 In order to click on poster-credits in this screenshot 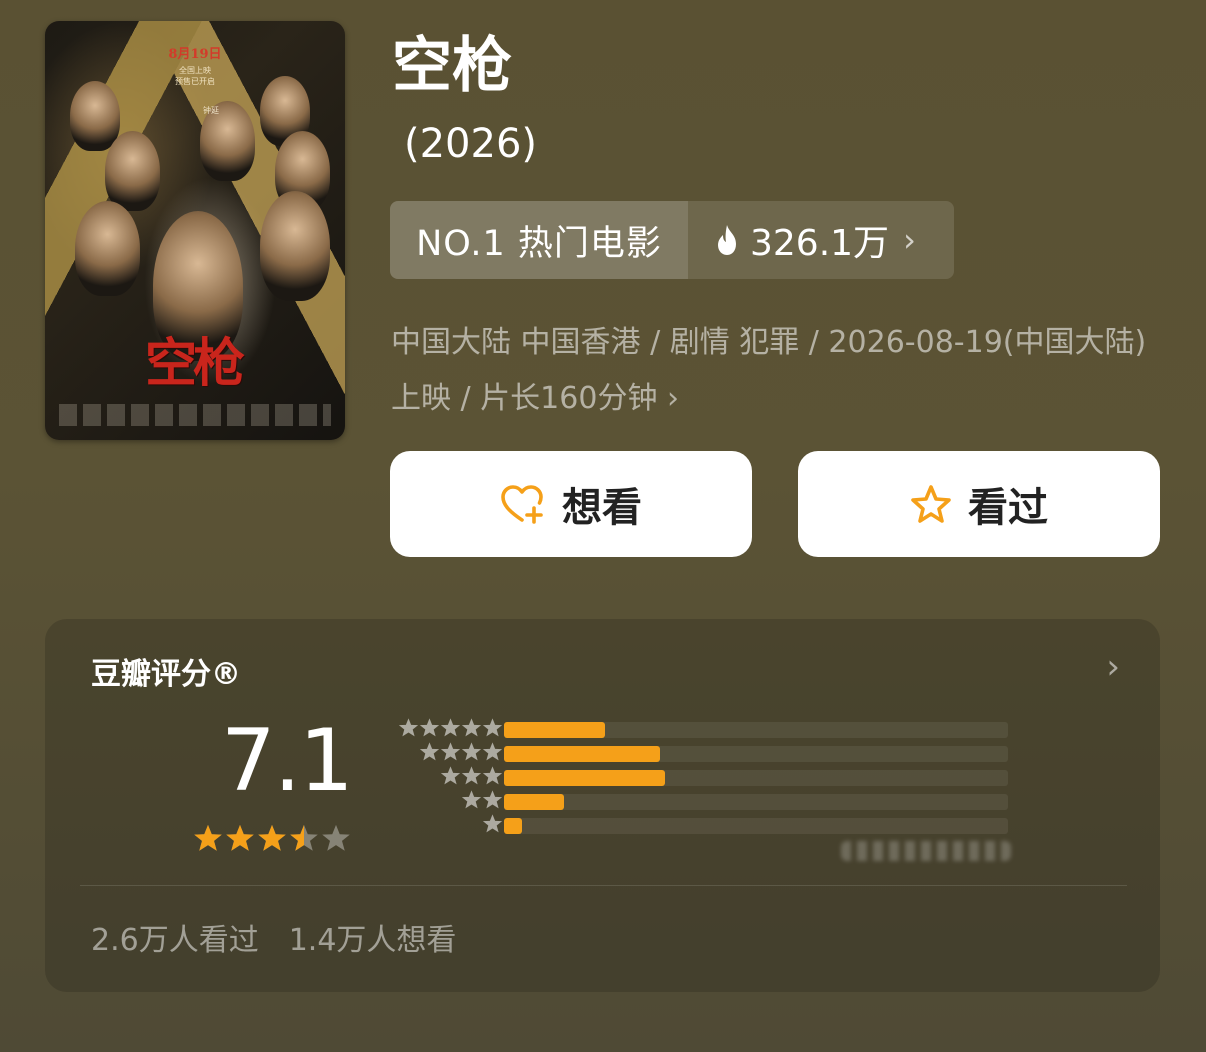, I will do `click(195, 415)`.